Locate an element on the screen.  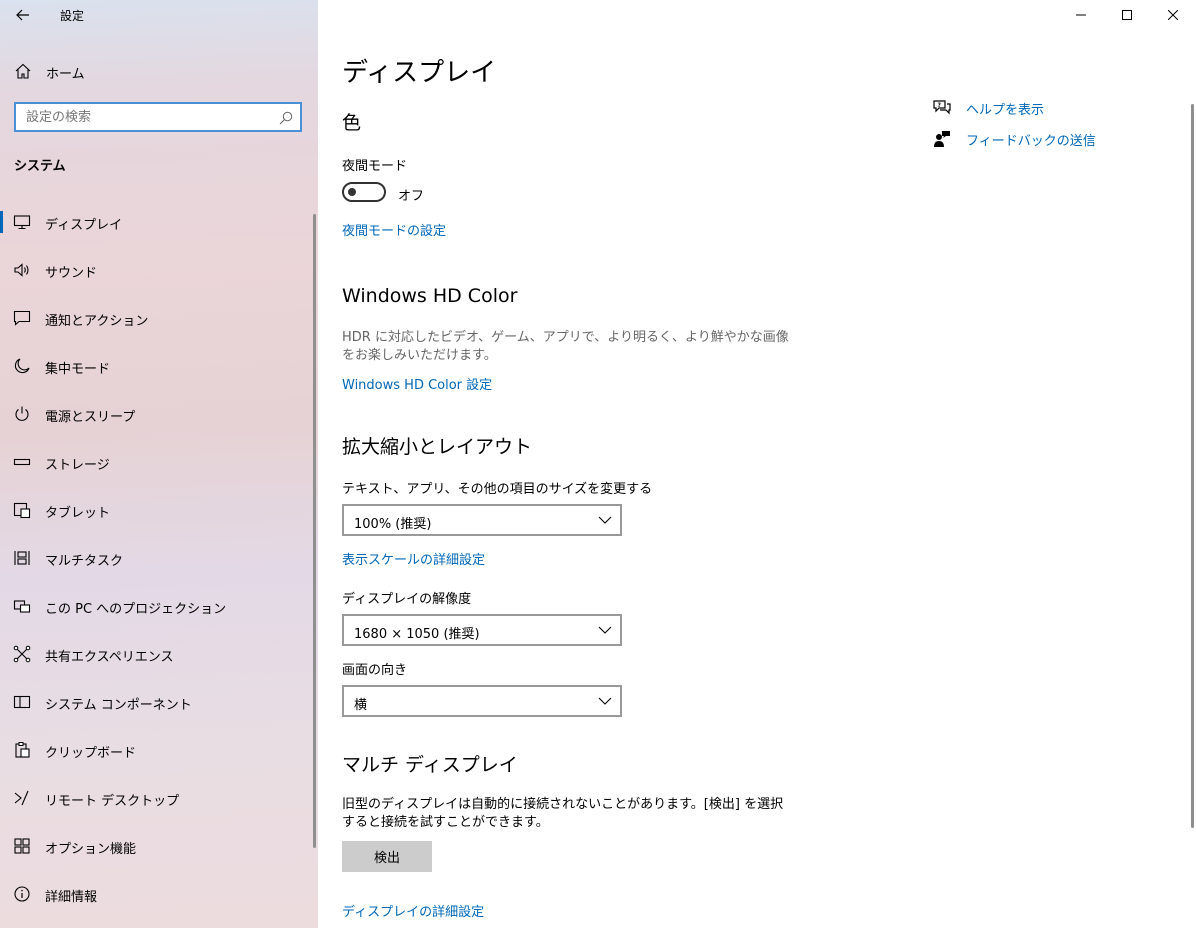
close-icon is located at coordinates (1173, 15).